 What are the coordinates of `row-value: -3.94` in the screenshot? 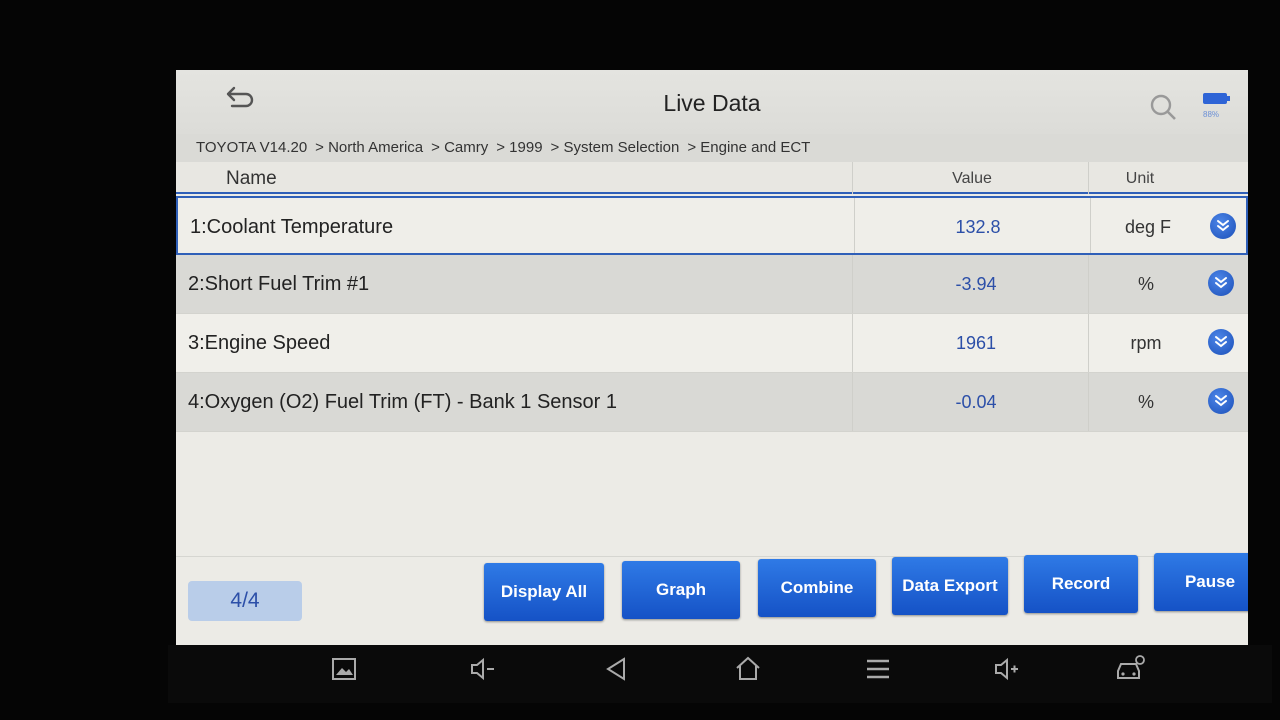 It's located at (976, 284).